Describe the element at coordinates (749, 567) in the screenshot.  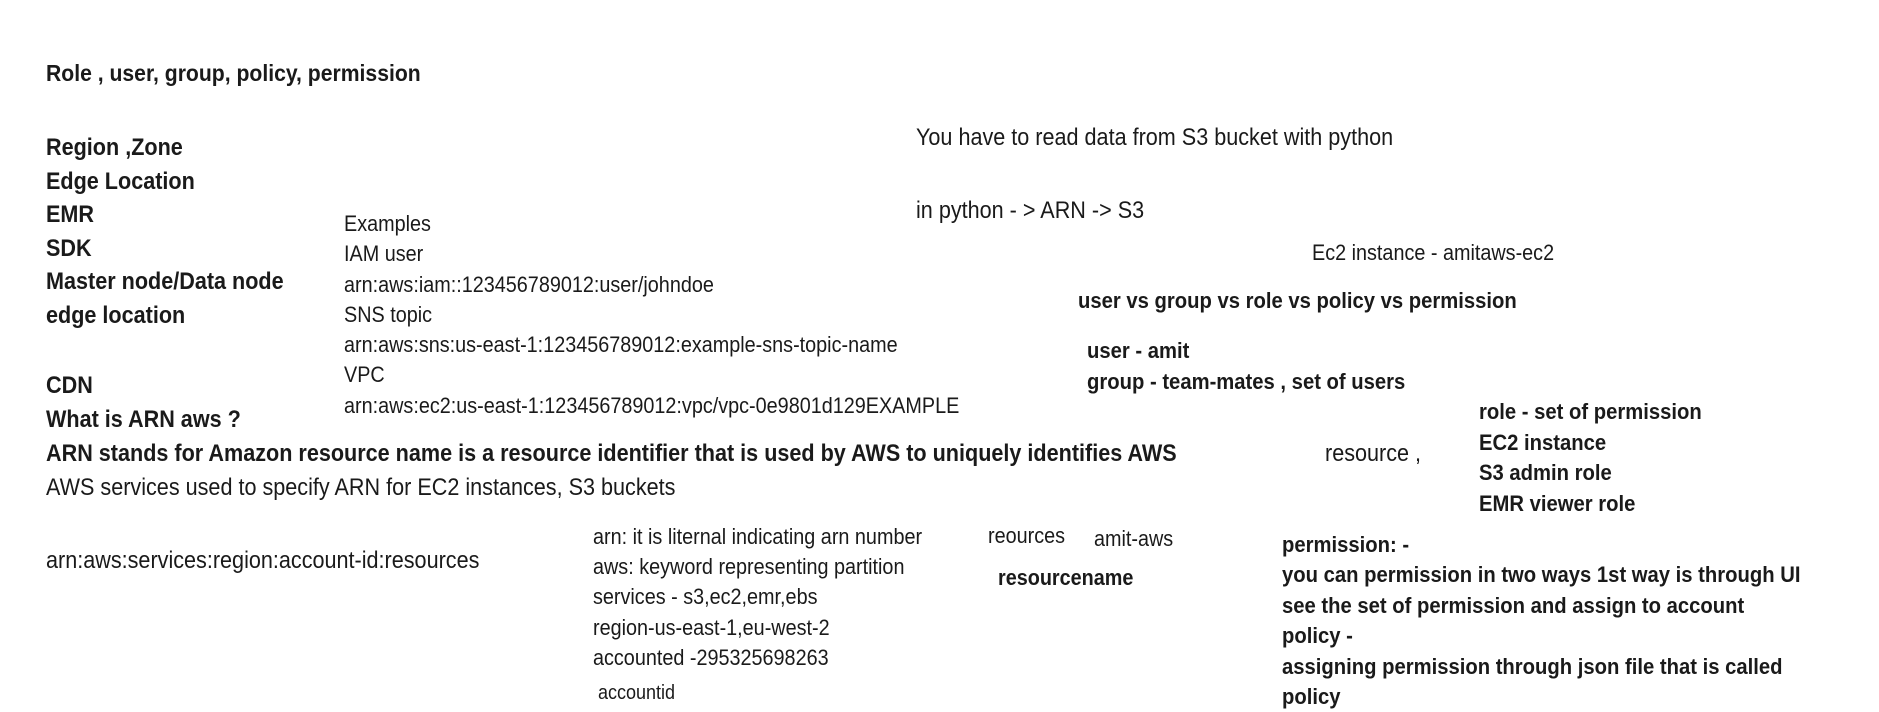
I see `arn-part: aws: keyword representing partition` at that location.